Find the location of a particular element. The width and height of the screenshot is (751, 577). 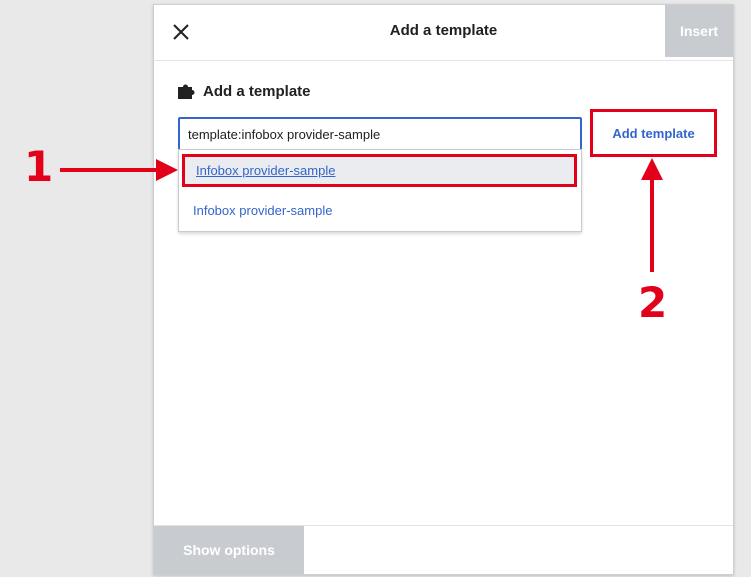

add-template-button: Add template is located at coordinates (653, 133).